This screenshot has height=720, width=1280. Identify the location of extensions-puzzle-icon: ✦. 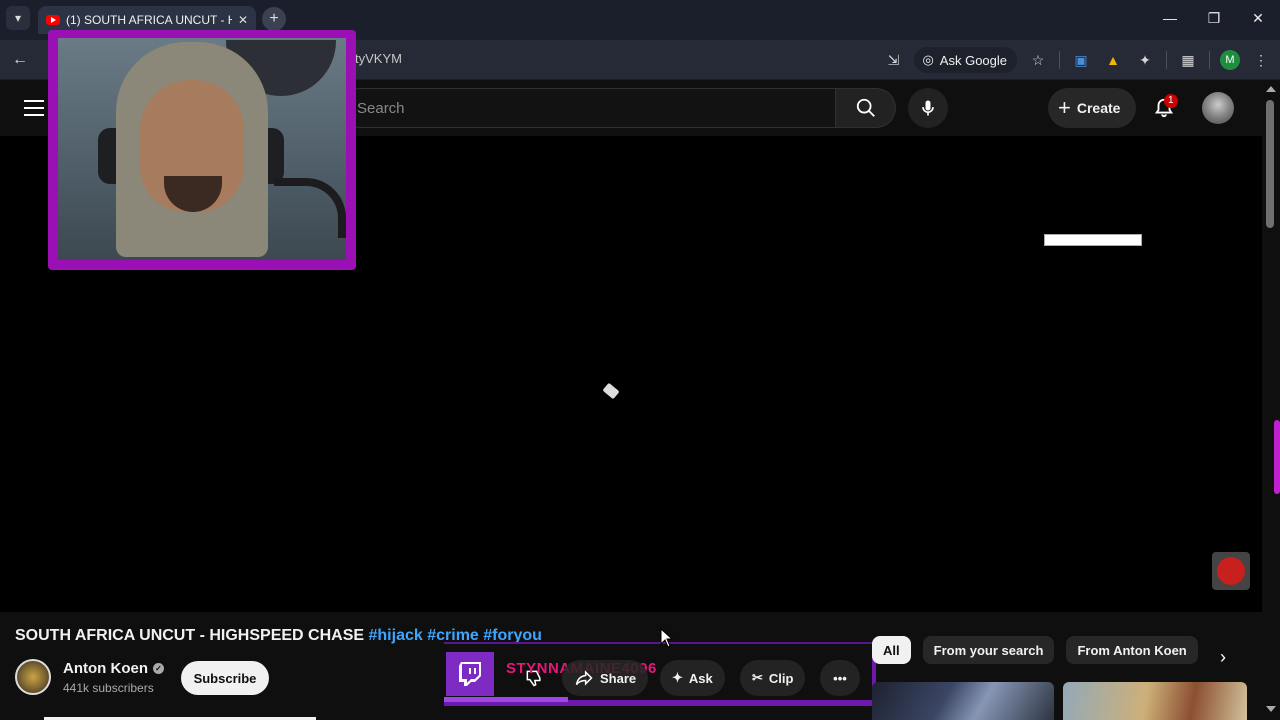
(1145, 60).